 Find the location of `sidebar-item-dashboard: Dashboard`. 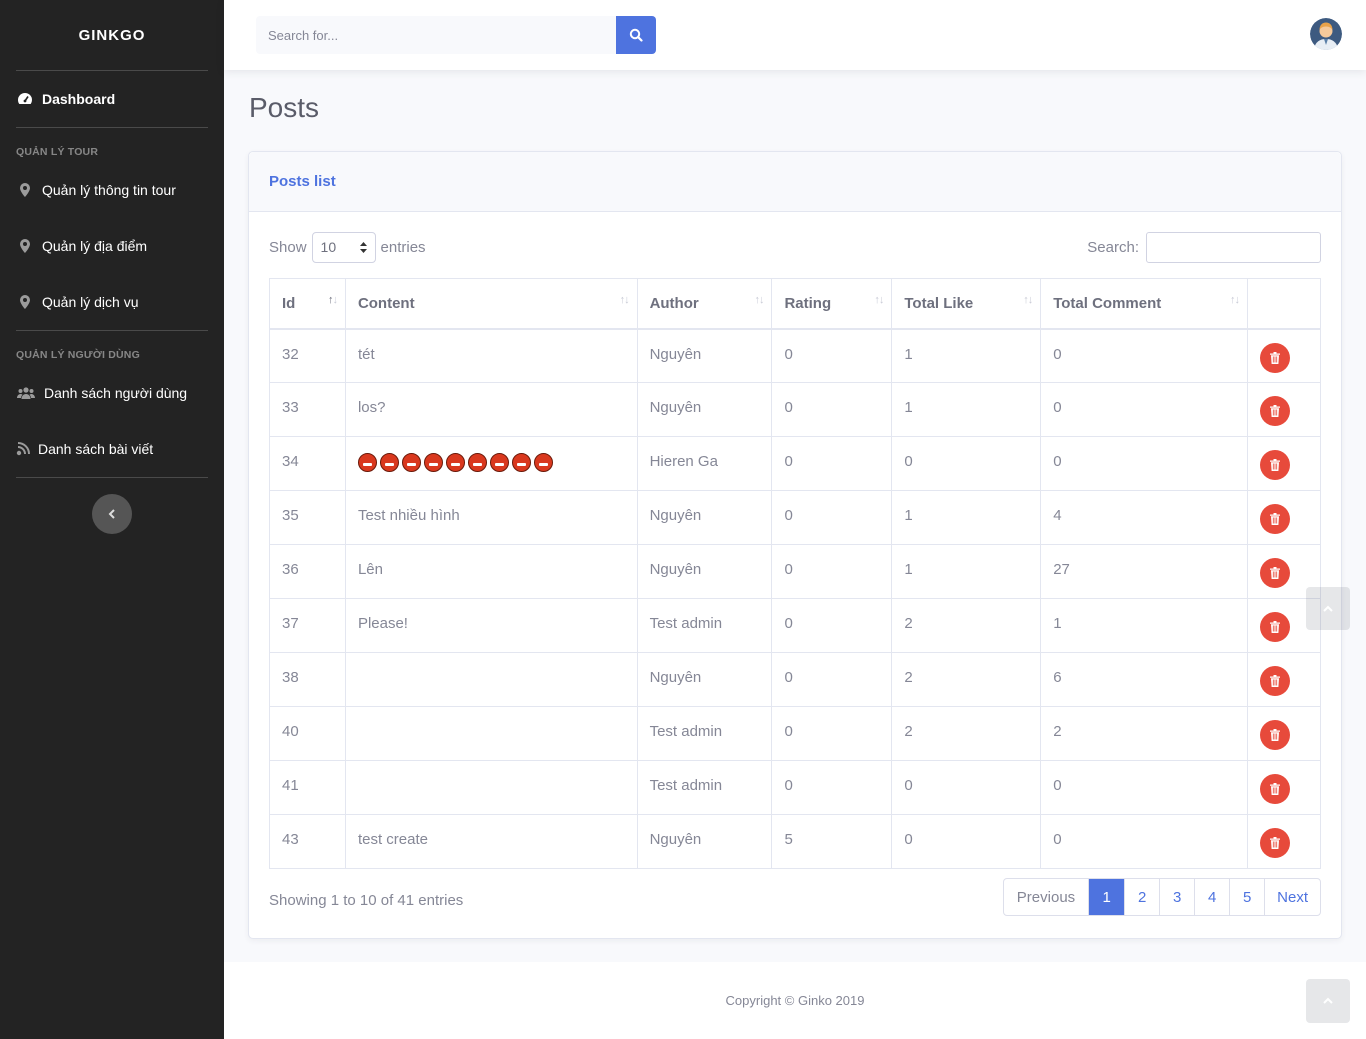

sidebar-item-dashboard: Dashboard is located at coordinates (112, 99).